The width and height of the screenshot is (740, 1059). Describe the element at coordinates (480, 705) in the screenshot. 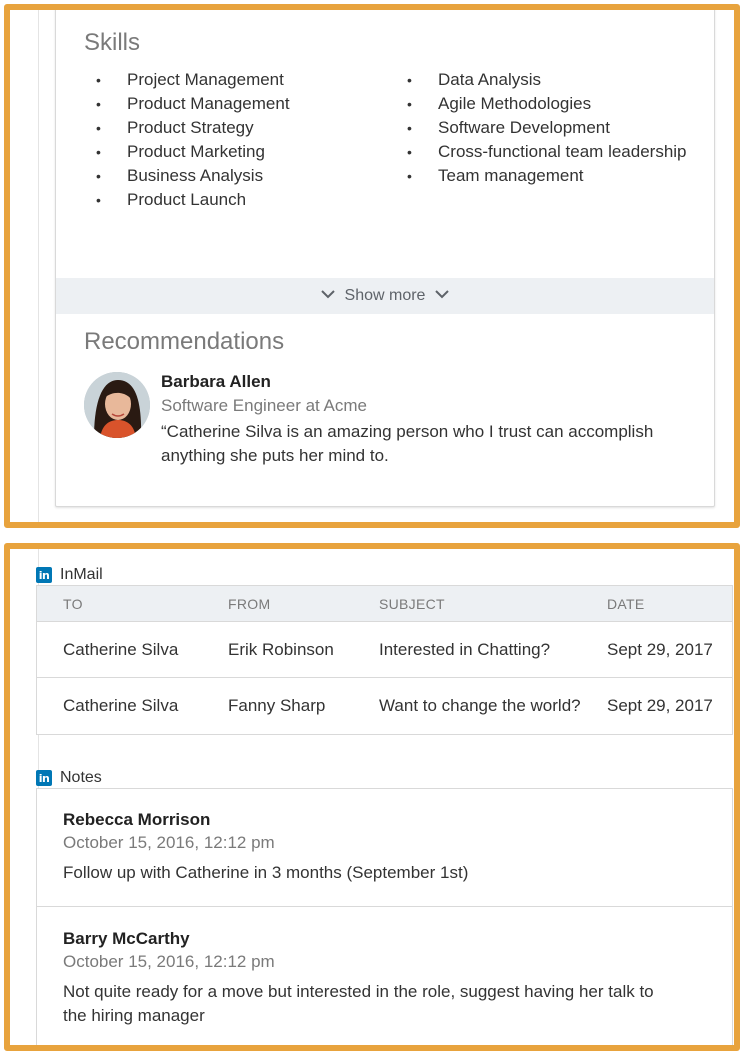

I see `cell-subject: Want to change the world?` at that location.